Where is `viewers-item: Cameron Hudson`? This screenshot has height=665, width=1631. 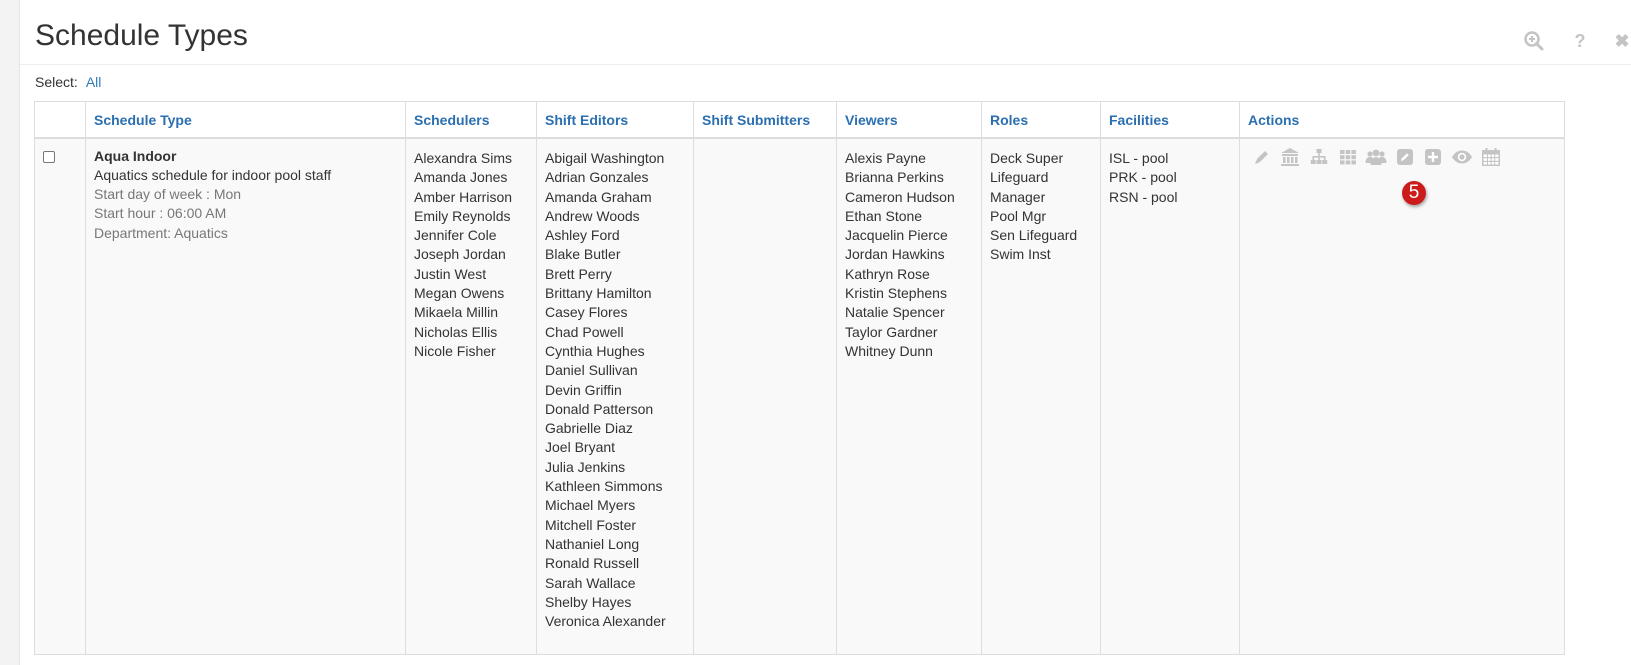
viewers-item: Cameron Hudson is located at coordinates (900, 196).